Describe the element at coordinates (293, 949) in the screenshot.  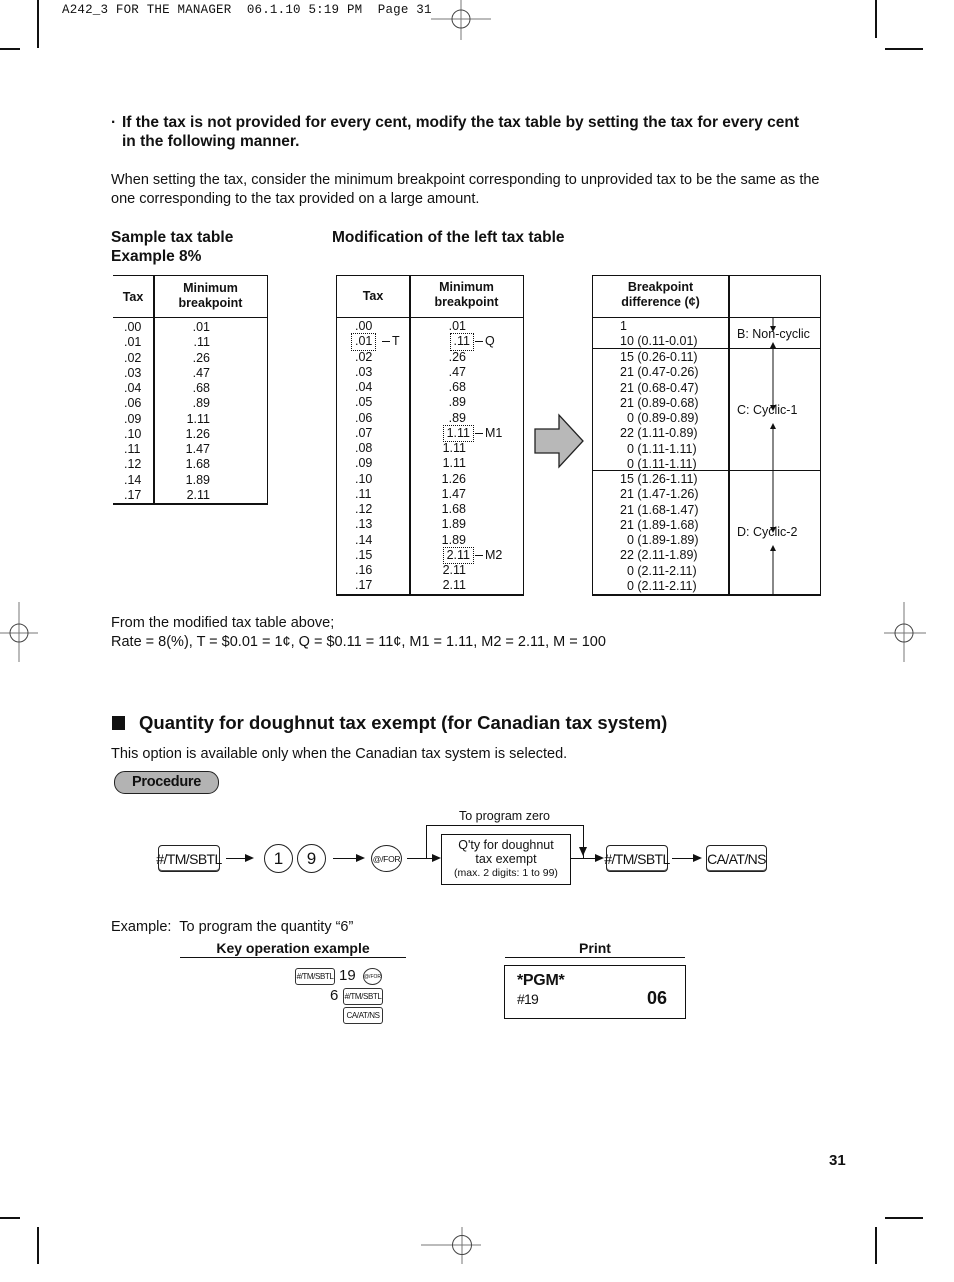
I see `key-operation-header: Key operation example` at that location.